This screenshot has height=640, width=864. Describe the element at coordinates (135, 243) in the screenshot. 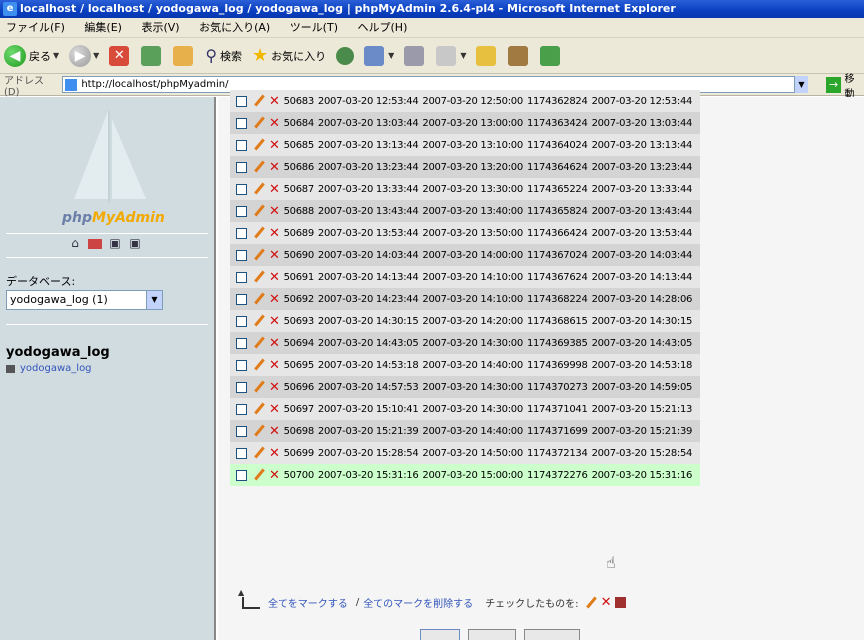

I see `help-icon: ▣` at that location.